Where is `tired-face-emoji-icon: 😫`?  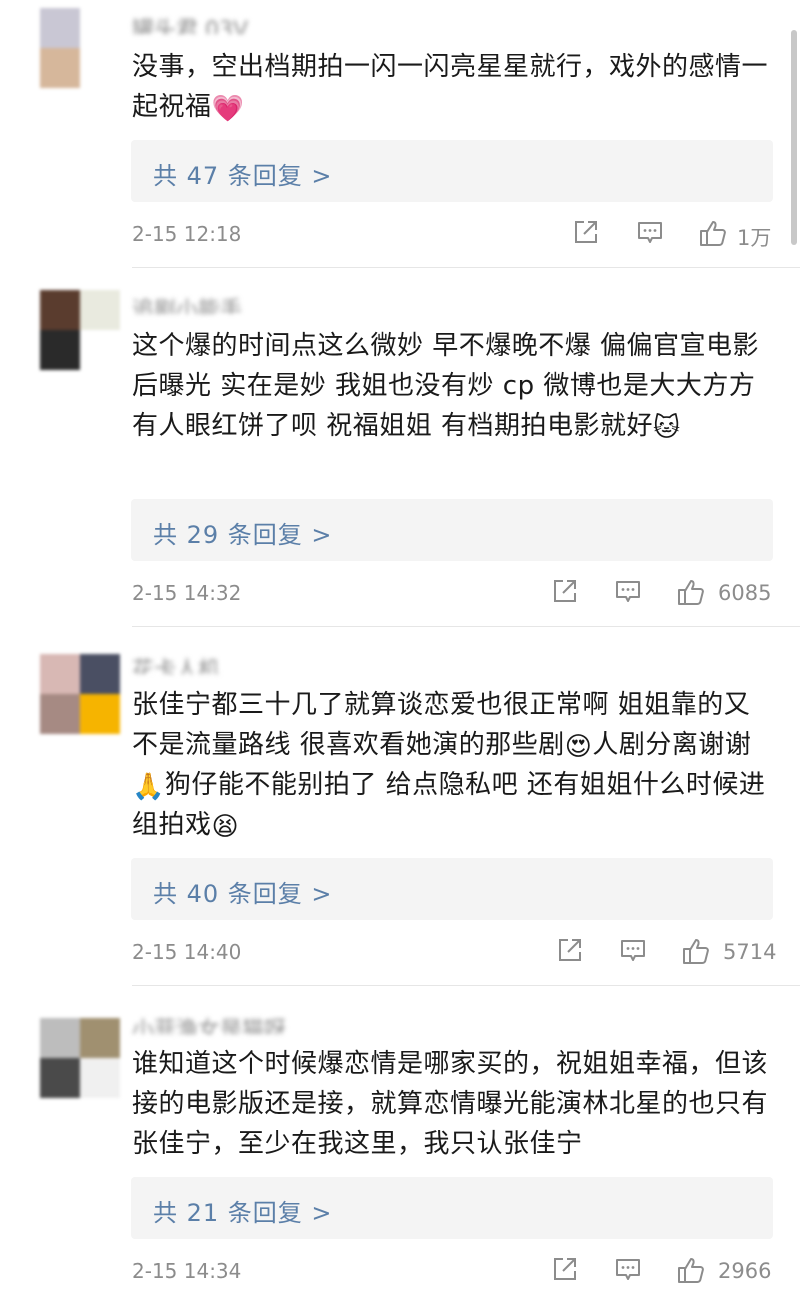 tired-face-emoji-icon: 😫 is located at coordinates (225, 827).